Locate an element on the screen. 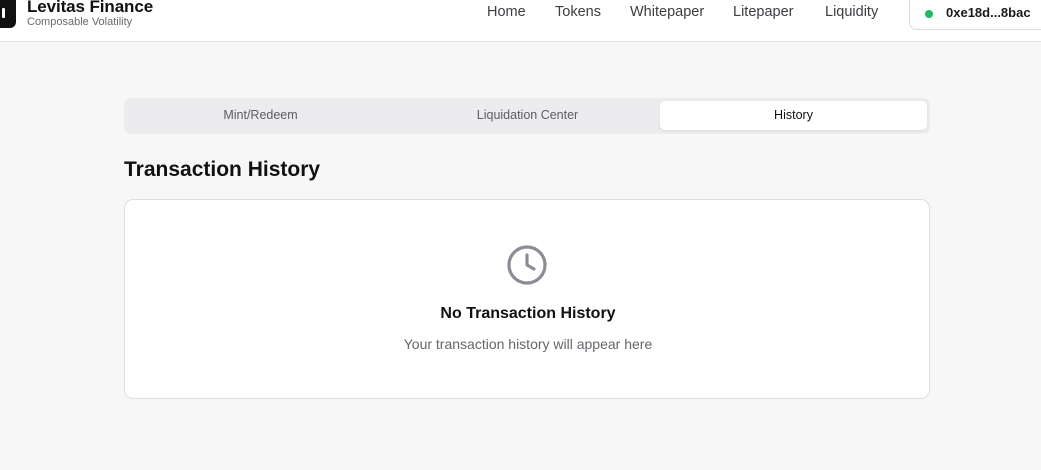  nav-item-liquidity: Liquidity is located at coordinates (851, 12).